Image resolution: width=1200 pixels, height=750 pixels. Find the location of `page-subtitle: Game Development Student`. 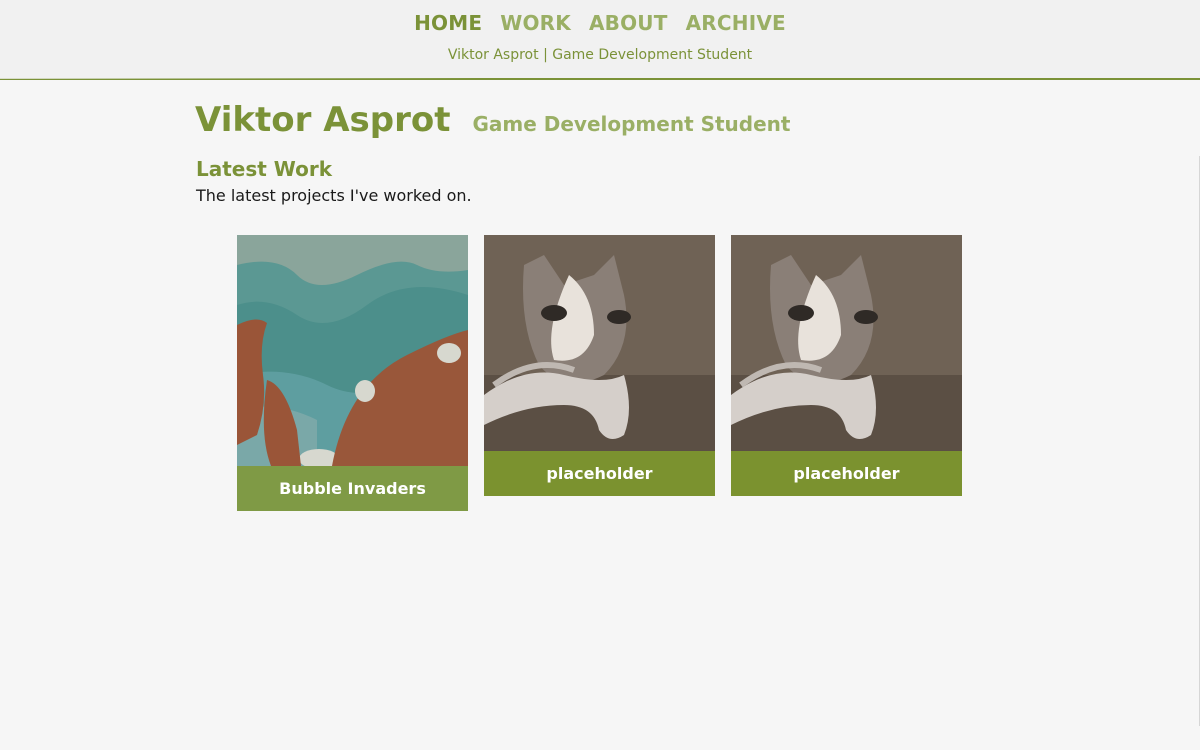

page-subtitle: Game Development Student is located at coordinates (631, 124).